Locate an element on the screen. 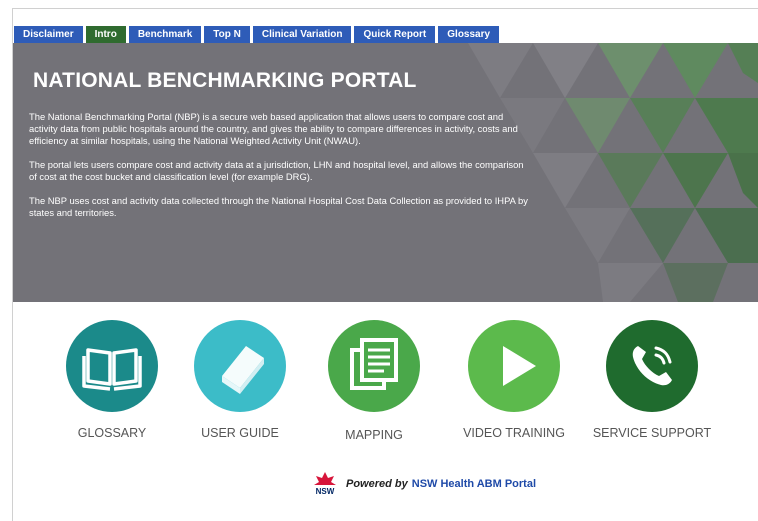 The image size is (758, 521). service-support-circle is located at coordinates (652, 366).